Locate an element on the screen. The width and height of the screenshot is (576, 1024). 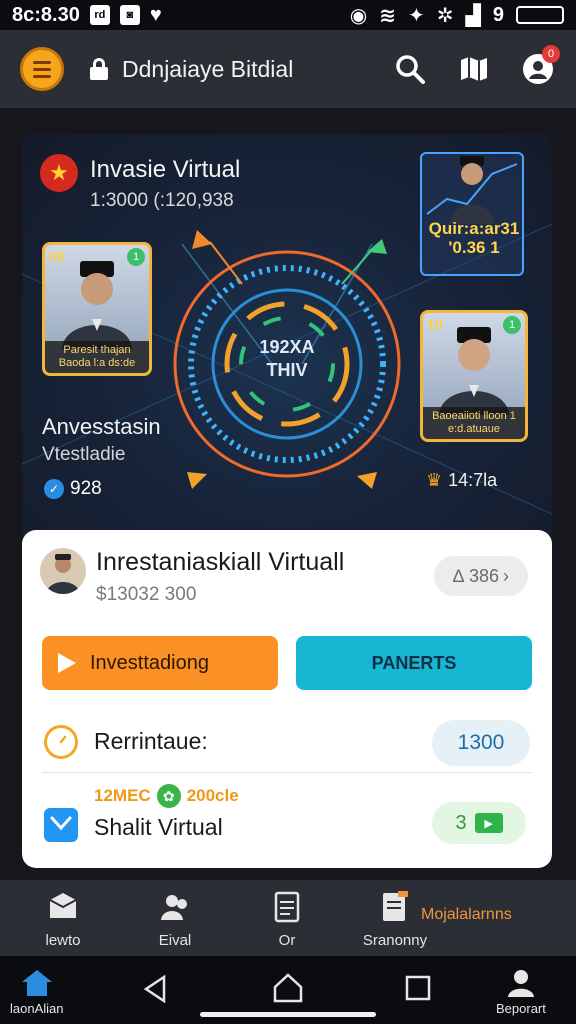
holo-text: Quir:a:ar31 '0.36 1 is located at coordinates (474, 238).